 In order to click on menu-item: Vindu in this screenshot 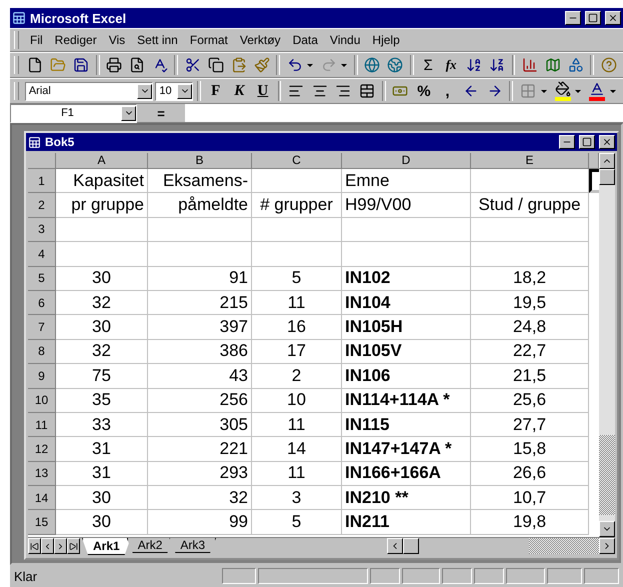, I will do `click(345, 40)`.